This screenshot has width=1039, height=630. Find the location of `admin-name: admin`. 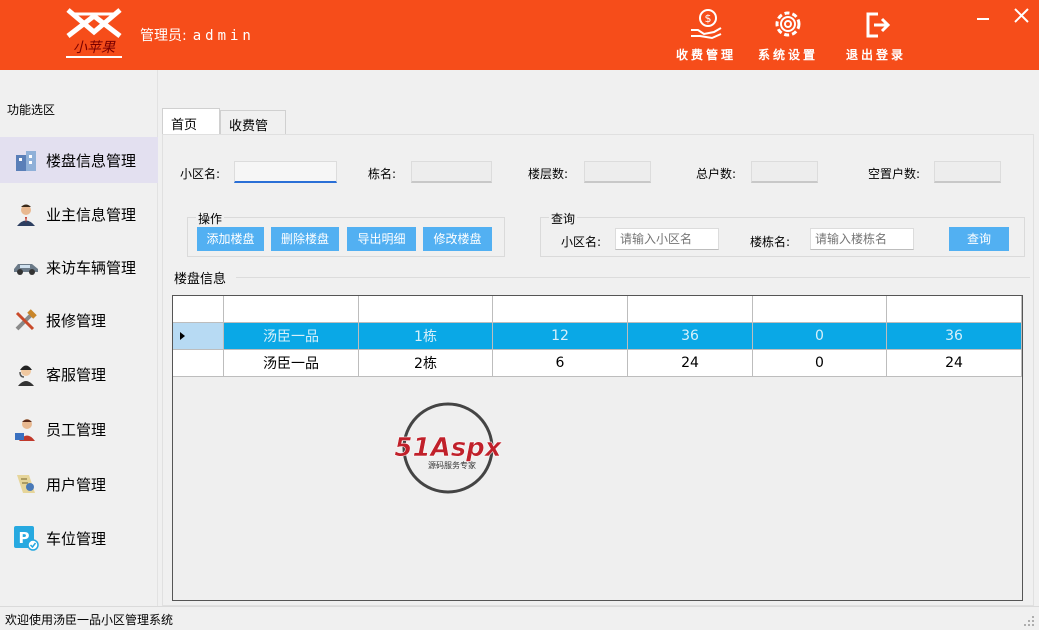

admin-name: admin is located at coordinates (223, 36).